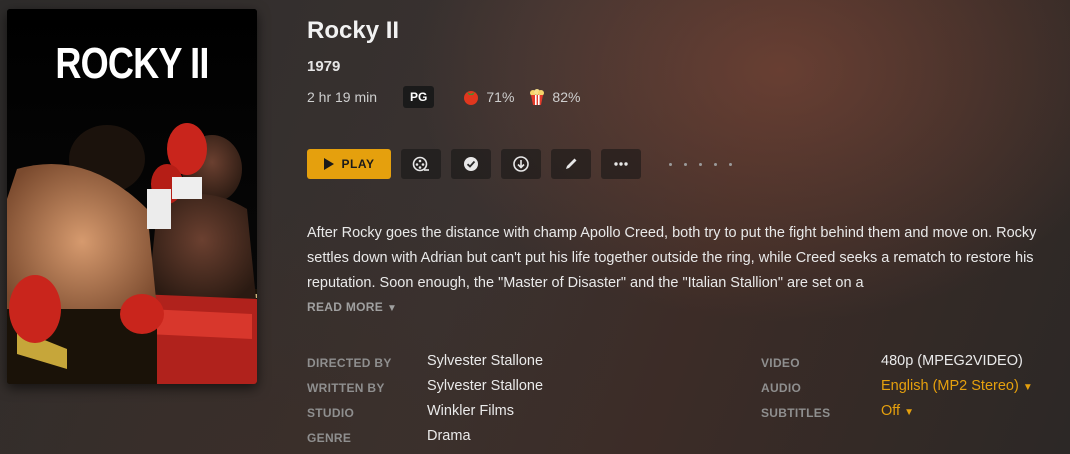 This screenshot has width=1070, height=454. I want to click on loading-dots, so click(706, 164).